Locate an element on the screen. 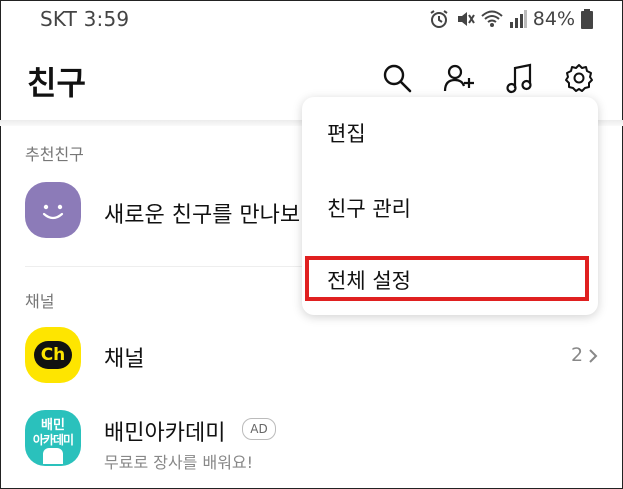 The width and height of the screenshot is (623, 489). menu-item-edit: 편집 is located at coordinates (450, 133).